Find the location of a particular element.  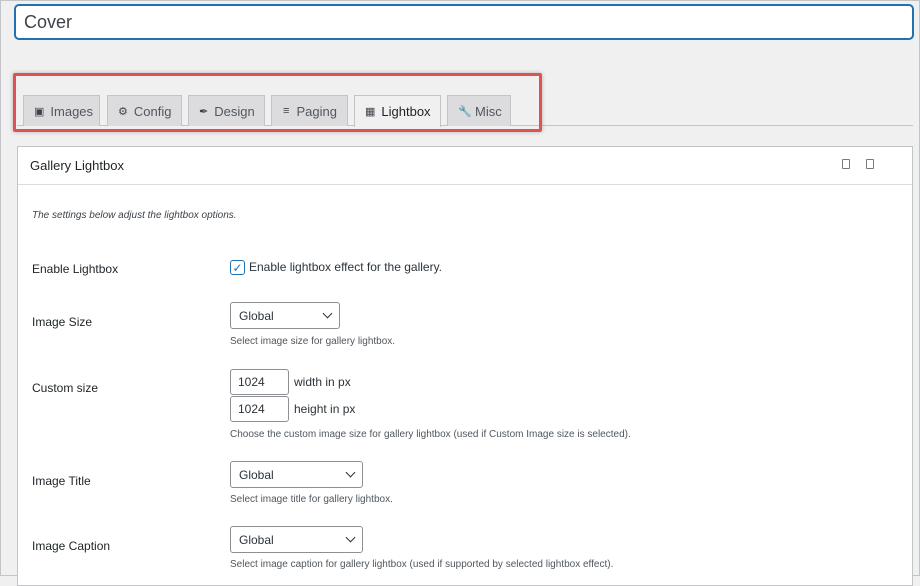

panel-title: Gallery Lightbox is located at coordinates (77, 165).